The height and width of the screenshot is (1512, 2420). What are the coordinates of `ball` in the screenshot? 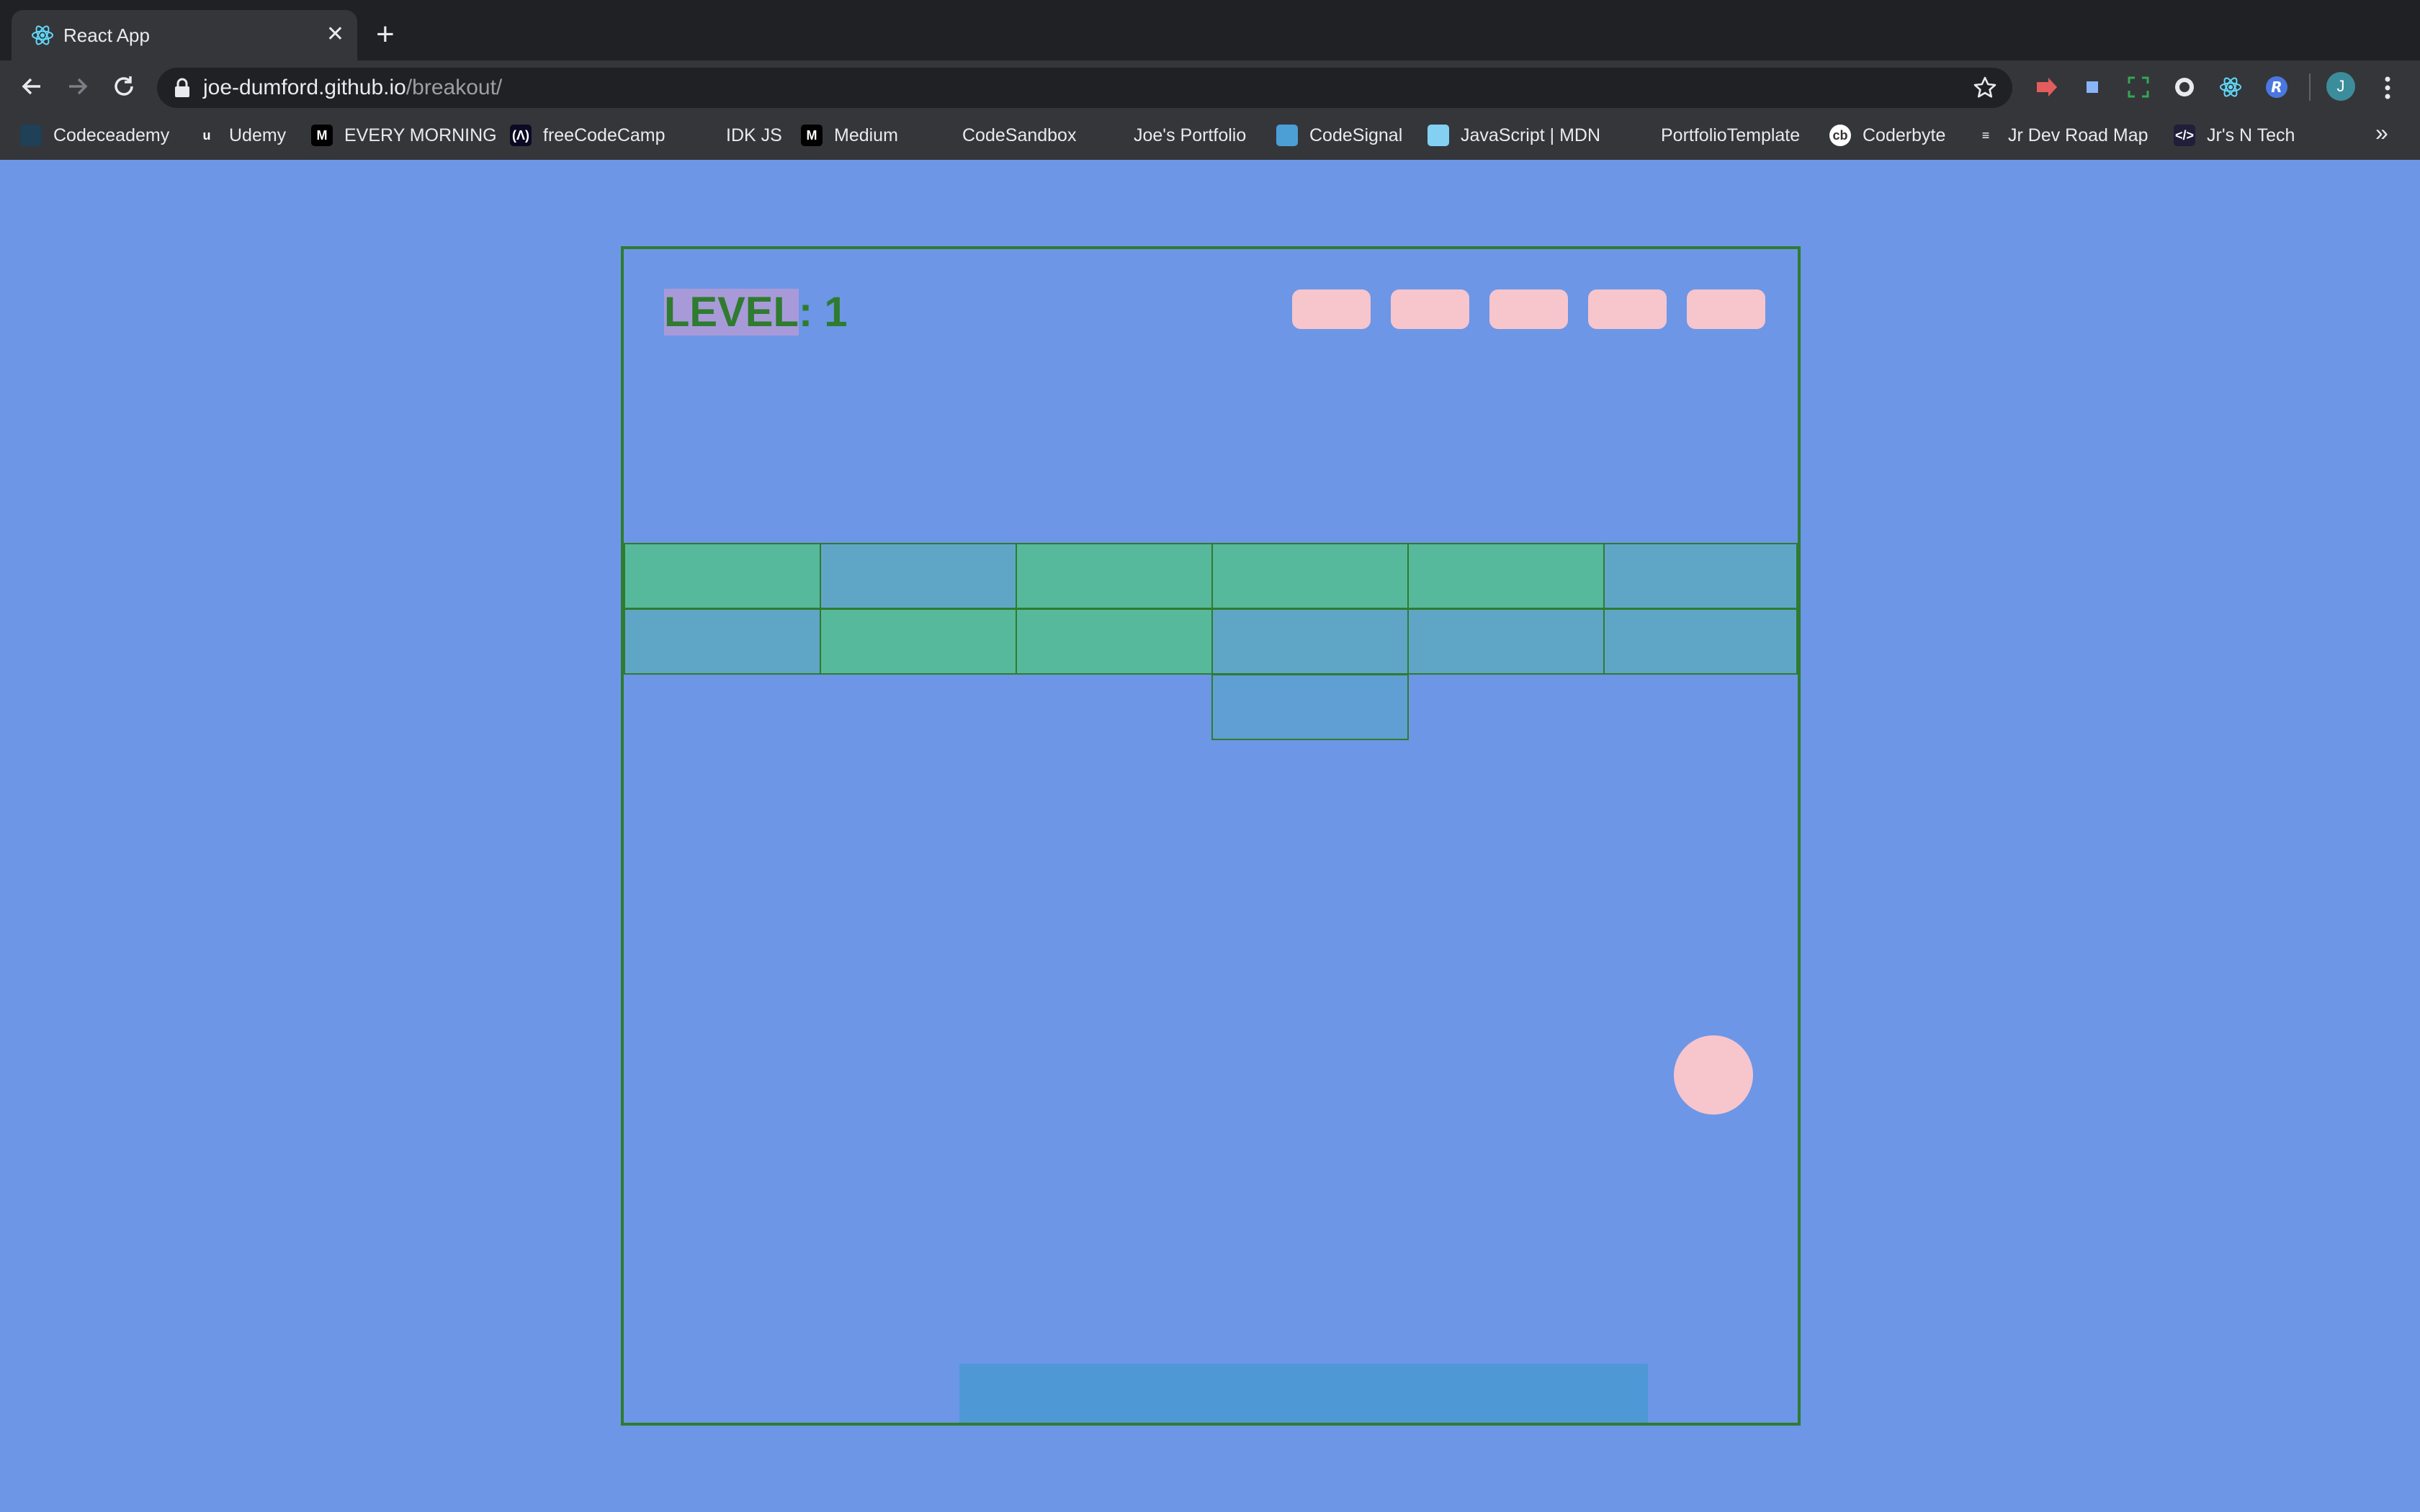 It's located at (1713, 1075).